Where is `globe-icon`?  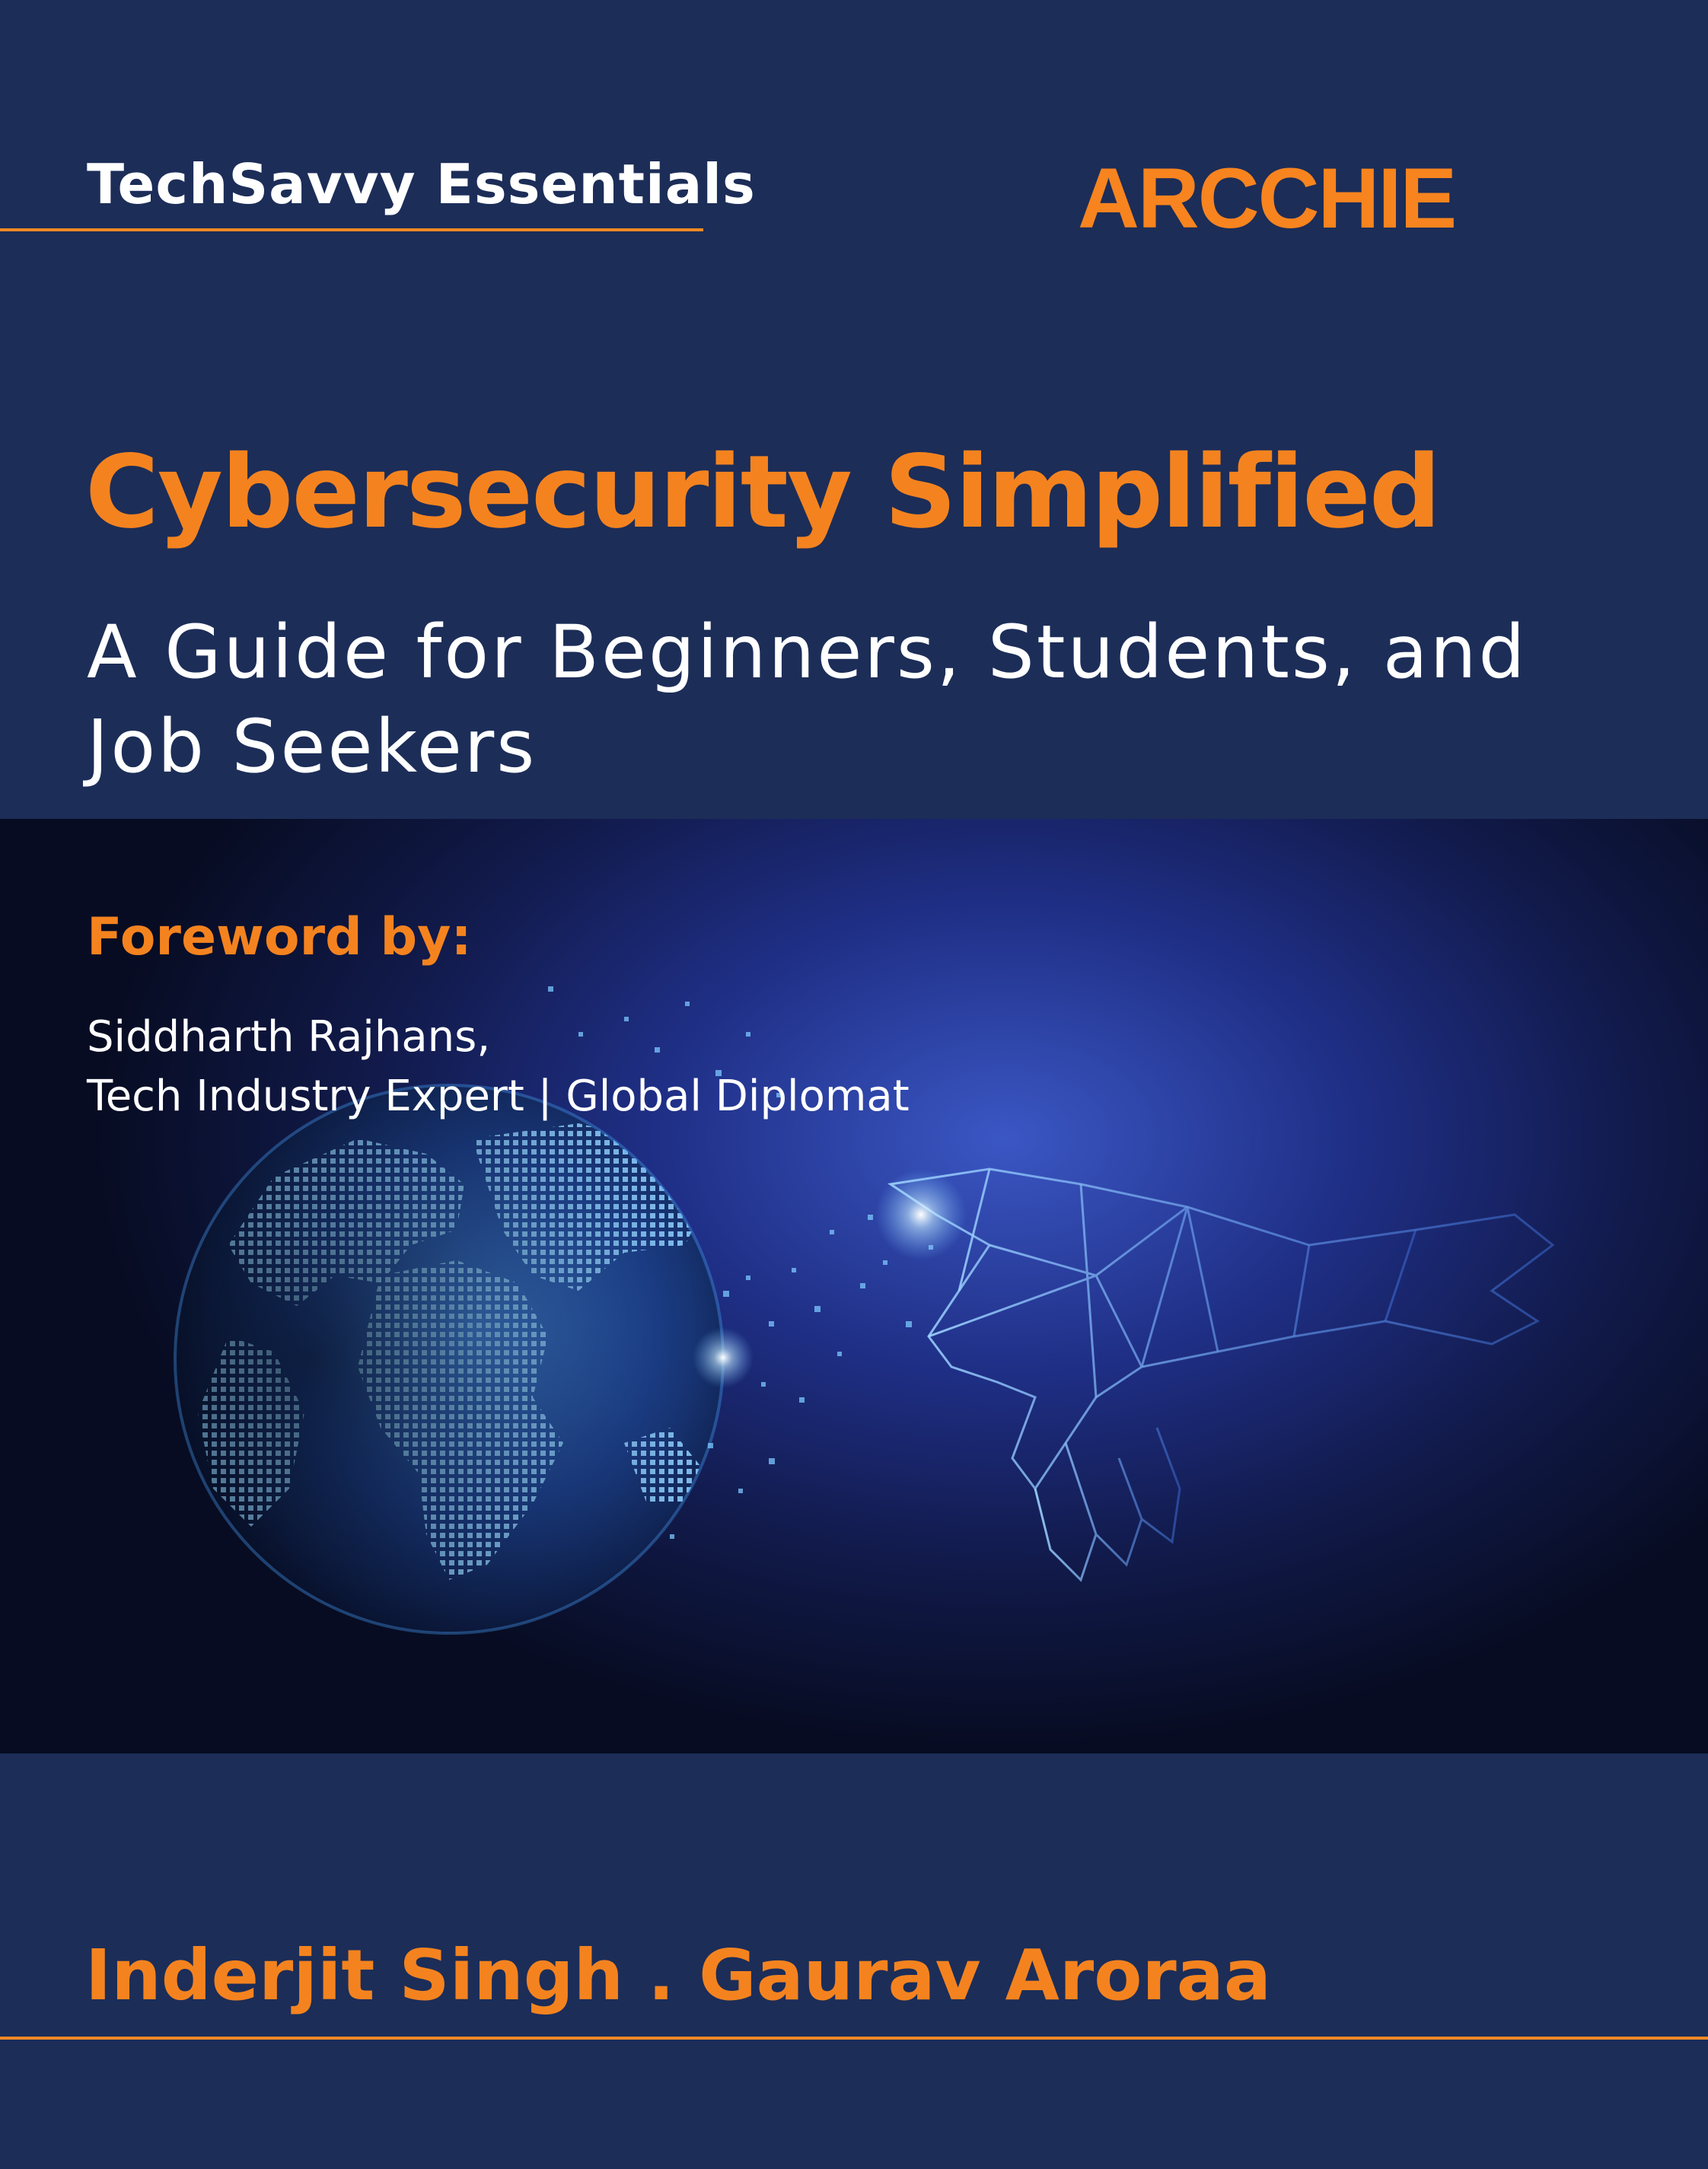 globe-icon is located at coordinates (449, 1359).